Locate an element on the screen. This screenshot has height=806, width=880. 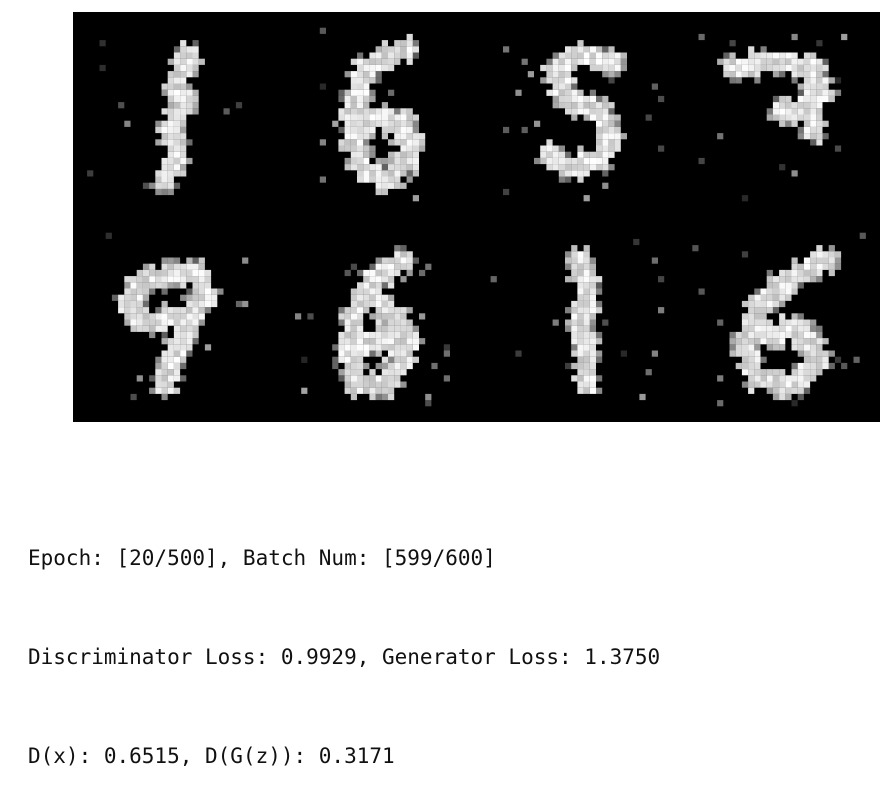
log-line-epoch: Epoch: [20/500], Batch Num: [599/600] is located at coordinates (262, 558).